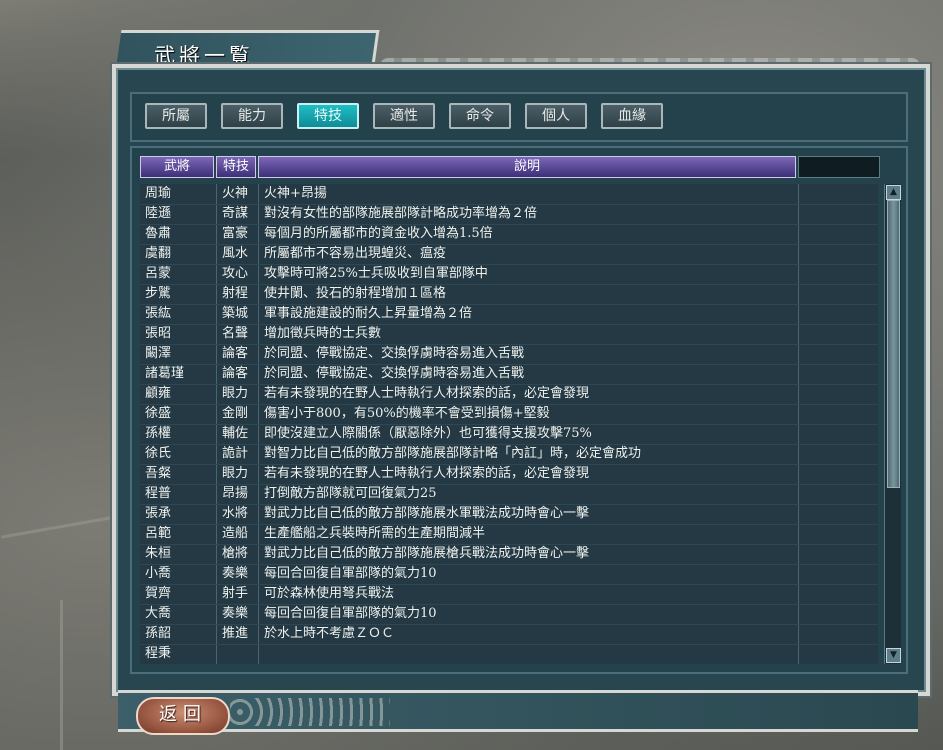  Describe the element at coordinates (235, 553) in the screenshot. I see `skill-name: 槍將` at that location.